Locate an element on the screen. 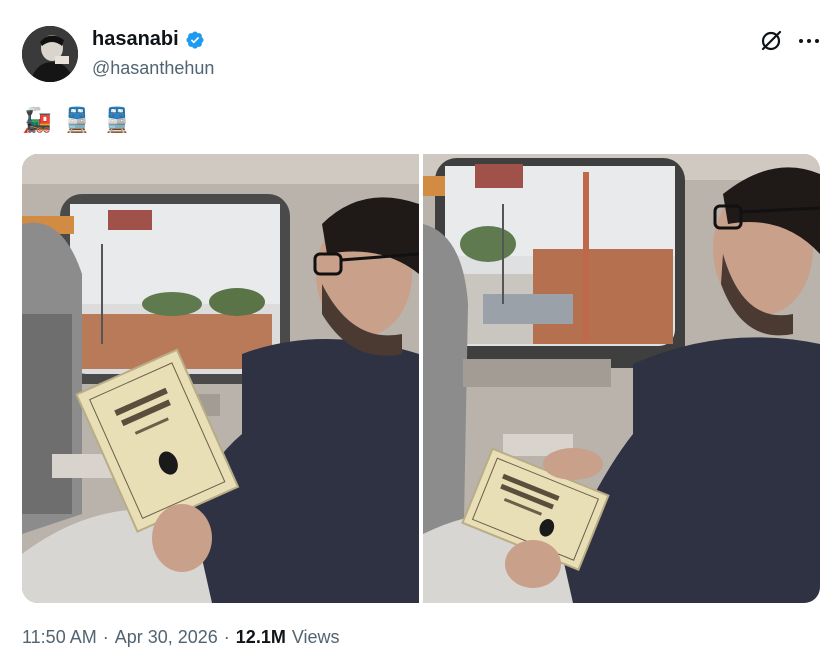  more-icon is located at coordinates (809, 41).